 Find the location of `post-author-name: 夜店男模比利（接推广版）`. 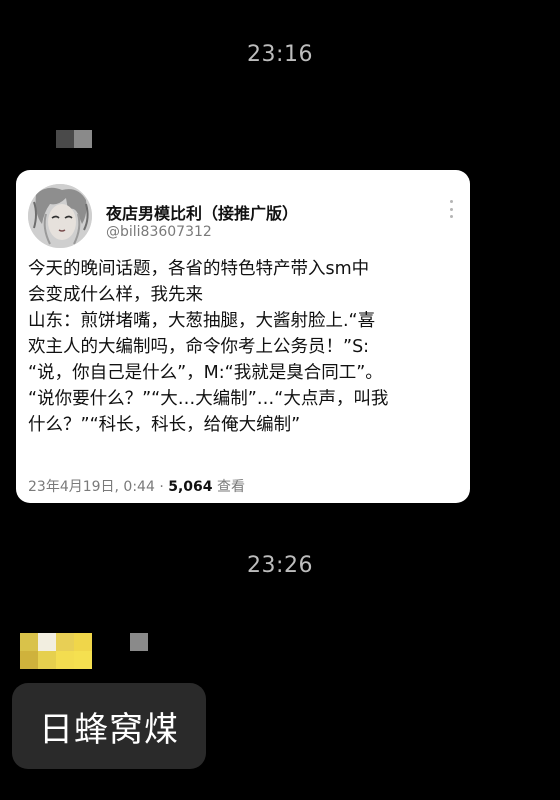

post-author-name: 夜店男模比利（接推广版） is located at coordinates (202, 212).